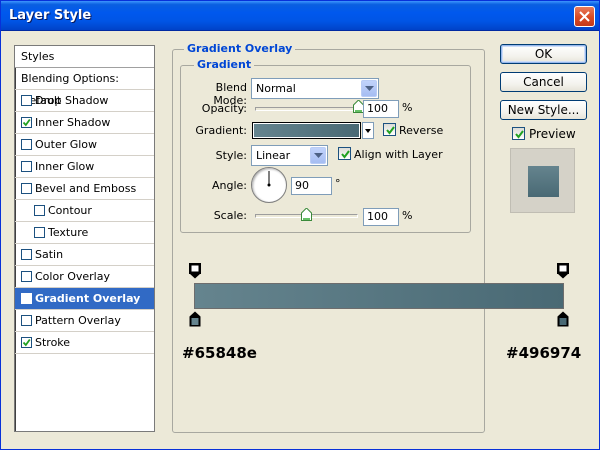 The height and width of the screenshot is (450, 600). What do you see at coordinates (230, 215) in the screenshot?
I see `scale-label: Scale:` at bounding box center [230, 215].